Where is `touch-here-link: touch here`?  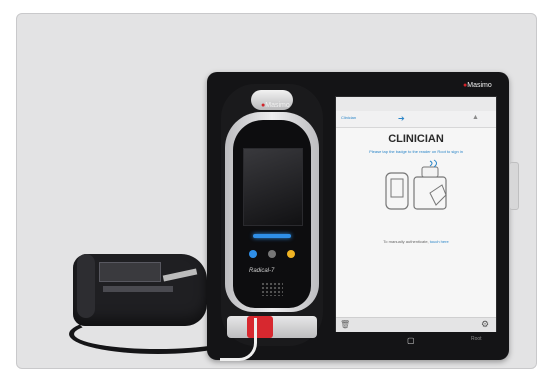
touch-here-link: touch here is located at coordinates (439, 241).